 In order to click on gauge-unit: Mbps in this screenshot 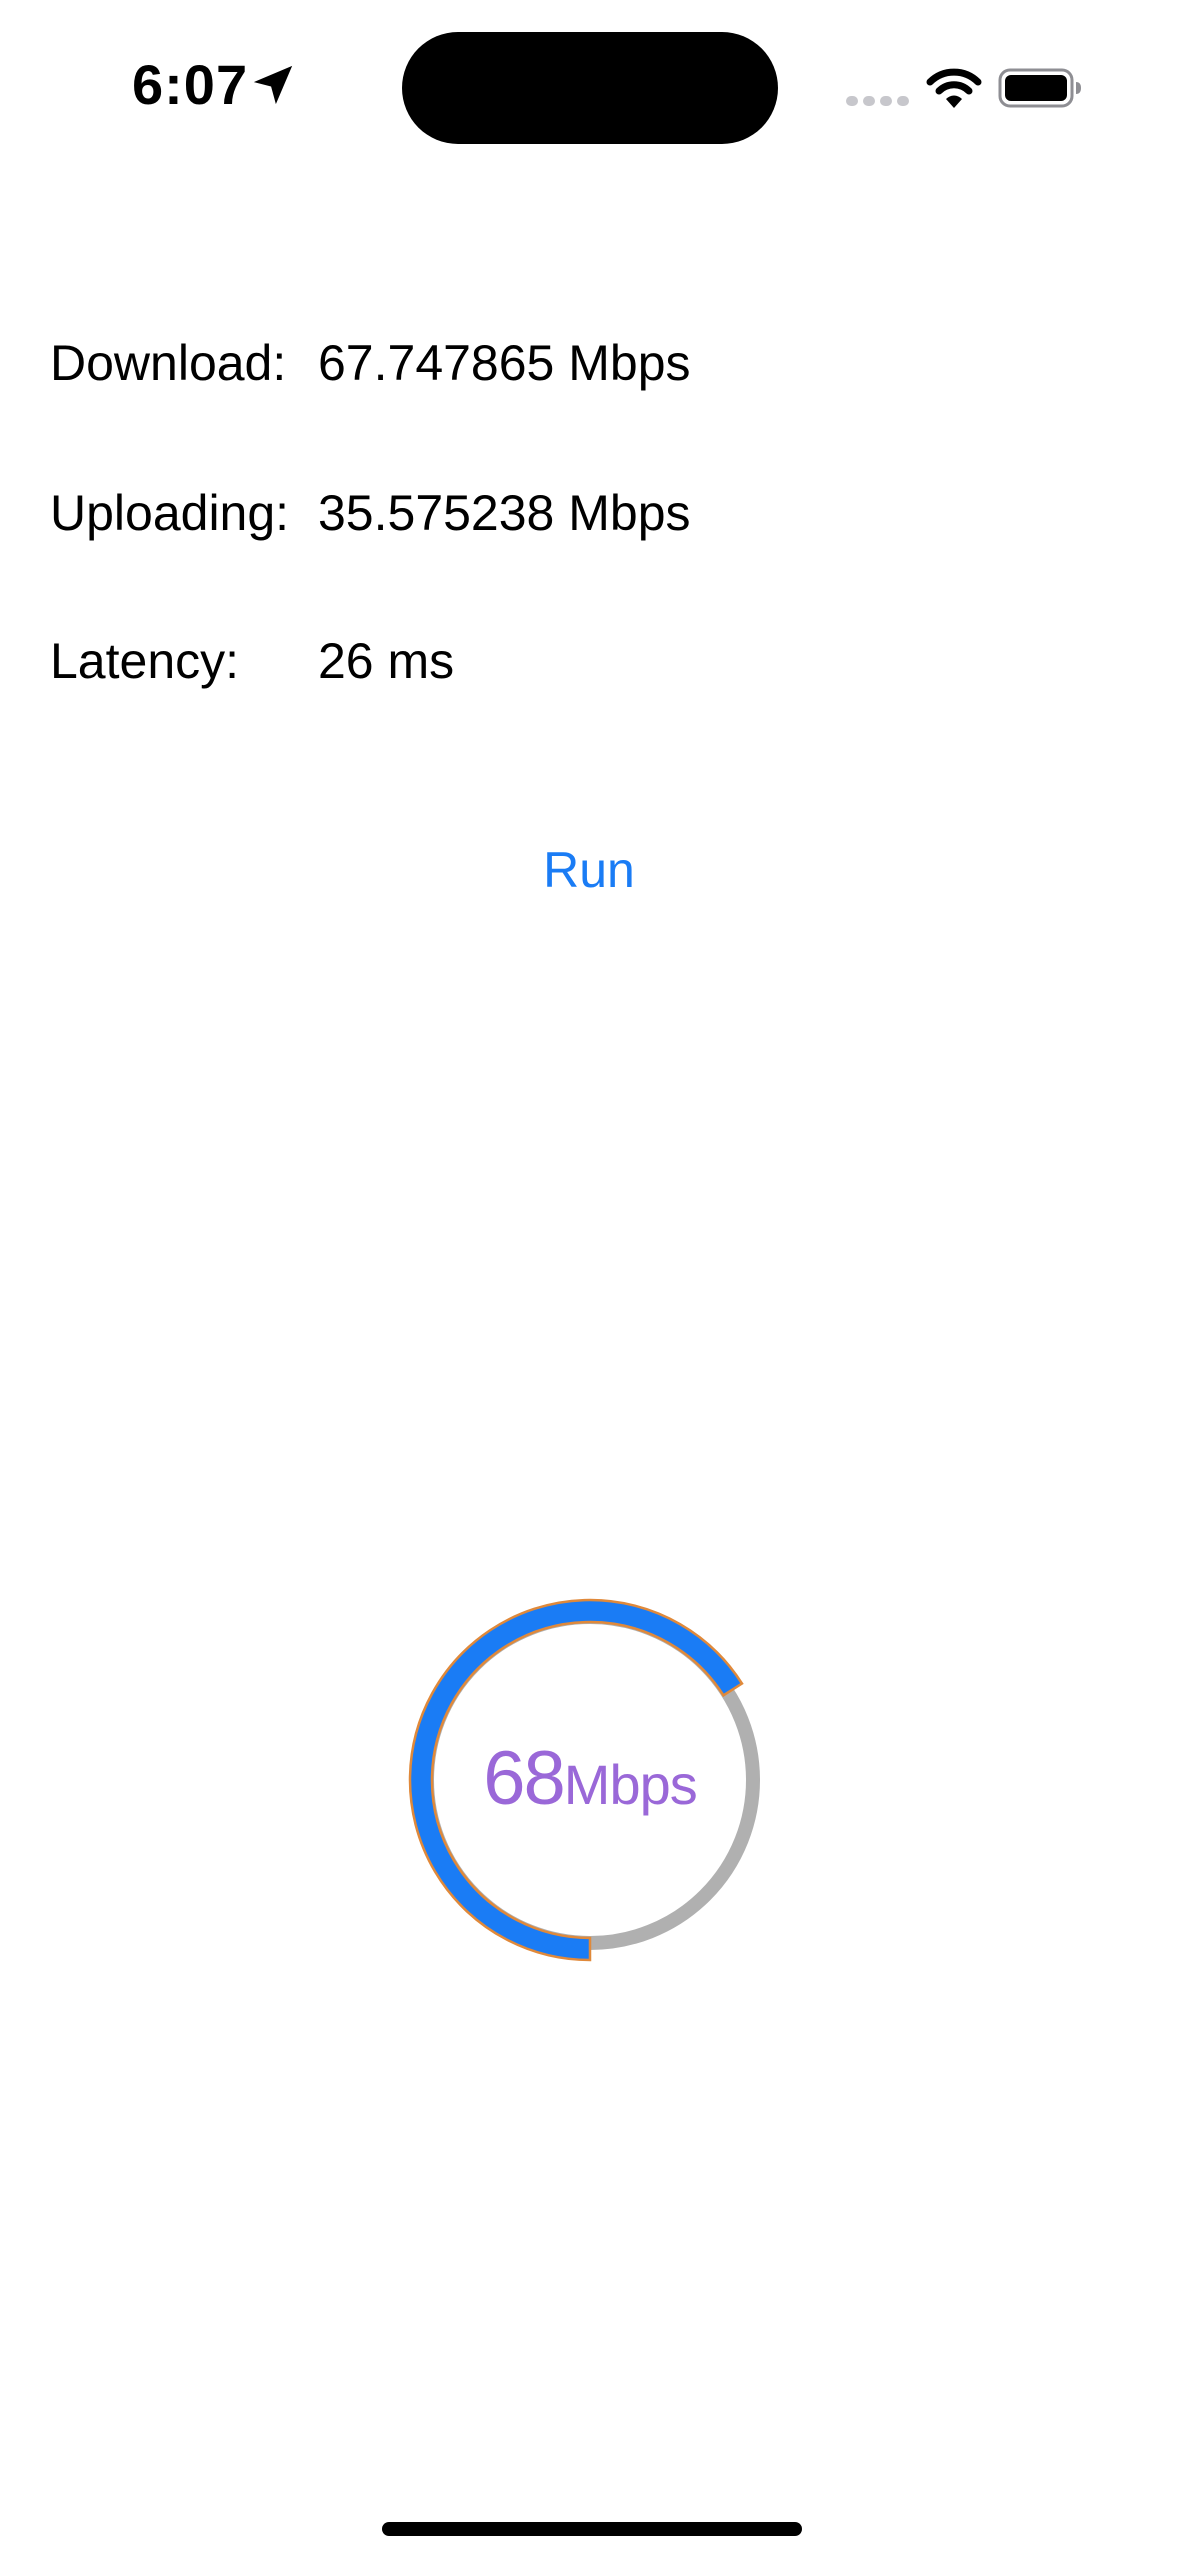, I will do `click(630, 1784)`.